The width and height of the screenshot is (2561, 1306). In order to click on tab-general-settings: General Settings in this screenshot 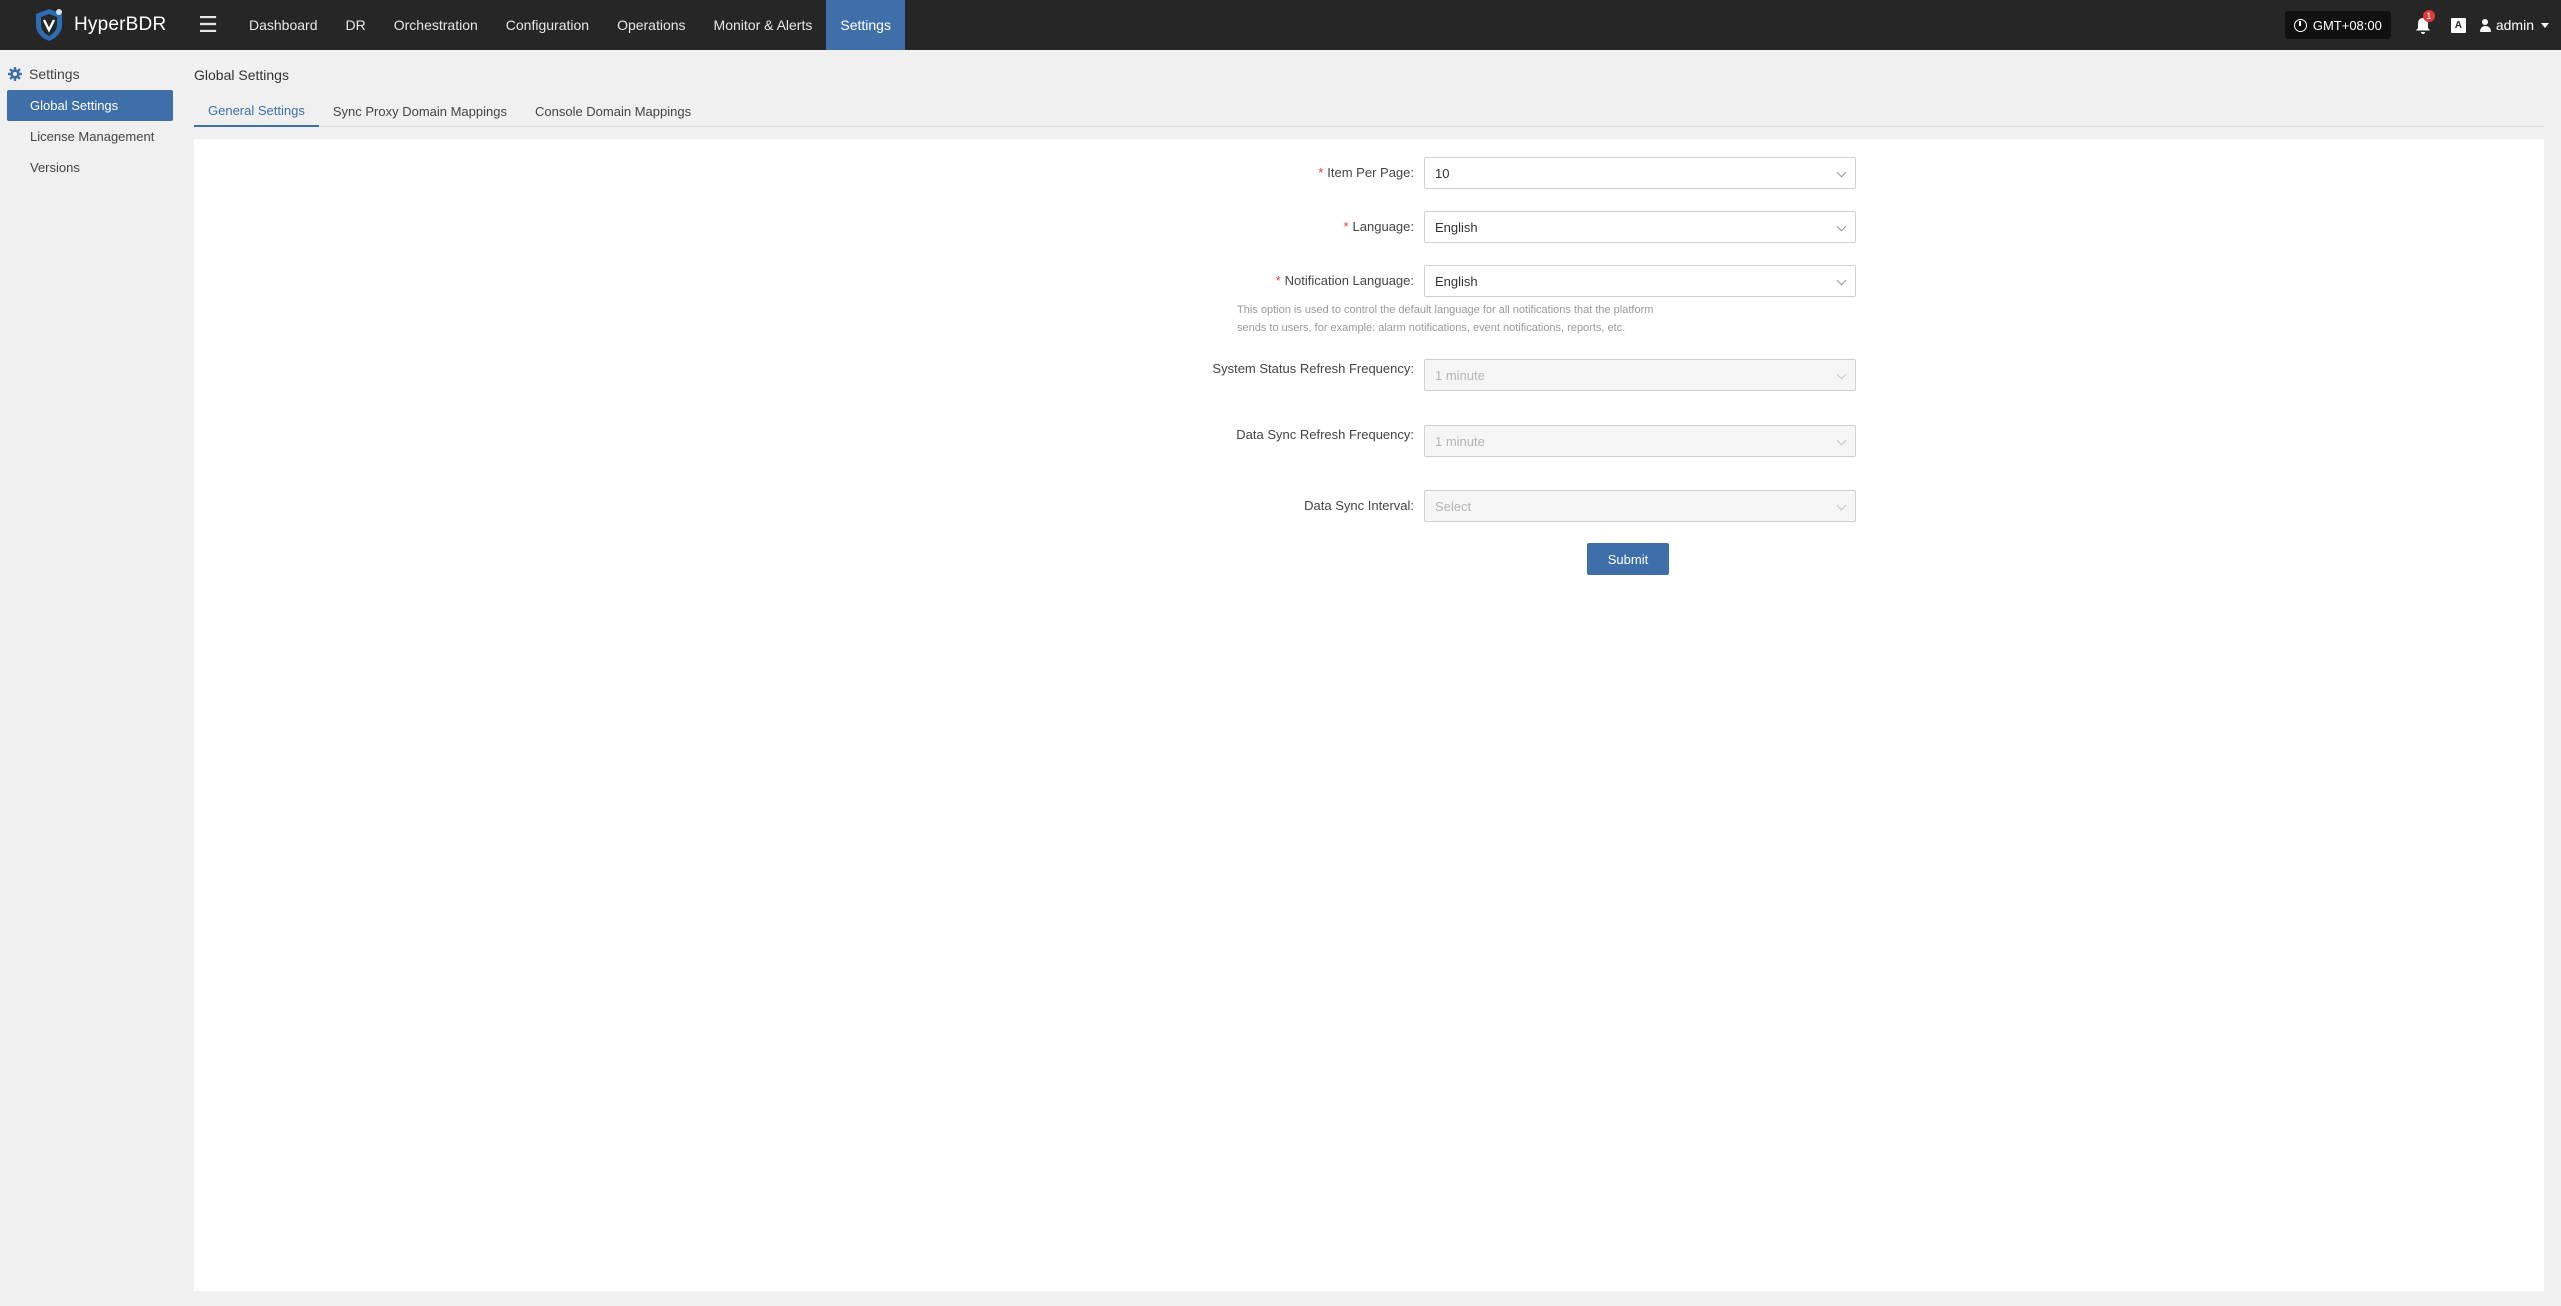, I will do `click(256, 111)`.